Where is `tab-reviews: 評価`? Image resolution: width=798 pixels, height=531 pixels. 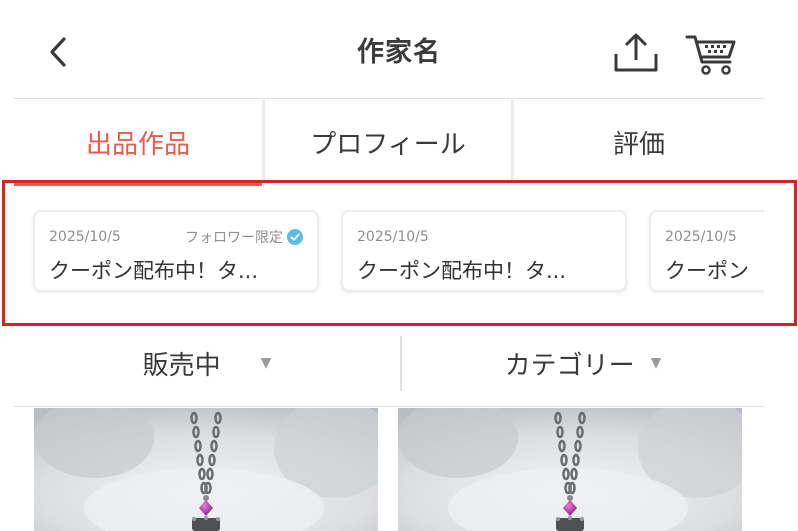
tab-reviews: 評価 is located at coordinates (639, 142).